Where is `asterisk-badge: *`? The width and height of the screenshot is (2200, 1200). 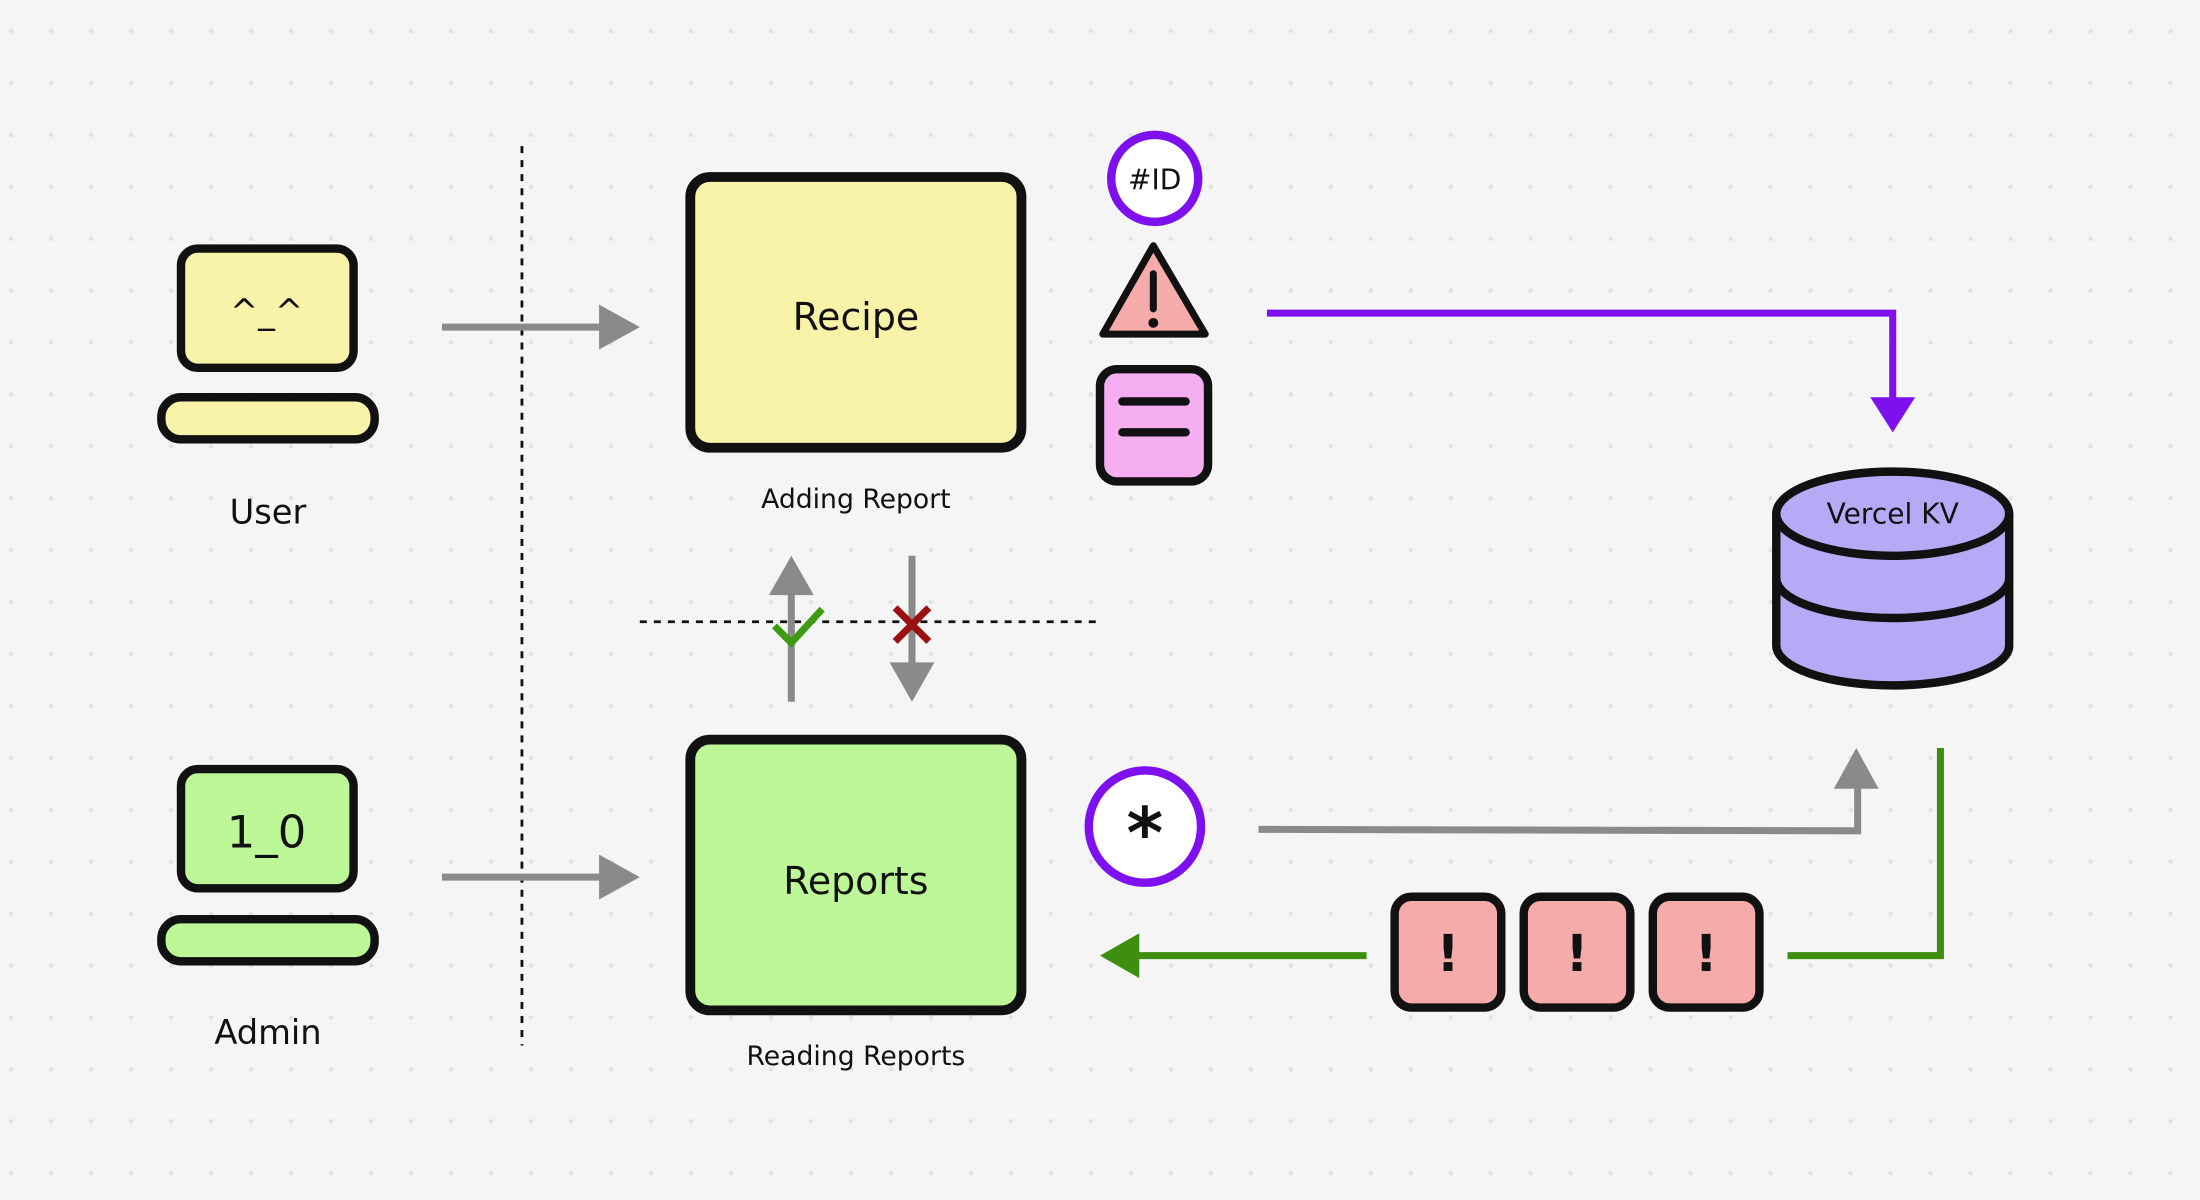 asterisk-badge: * is located at coordinates (1145, 826).